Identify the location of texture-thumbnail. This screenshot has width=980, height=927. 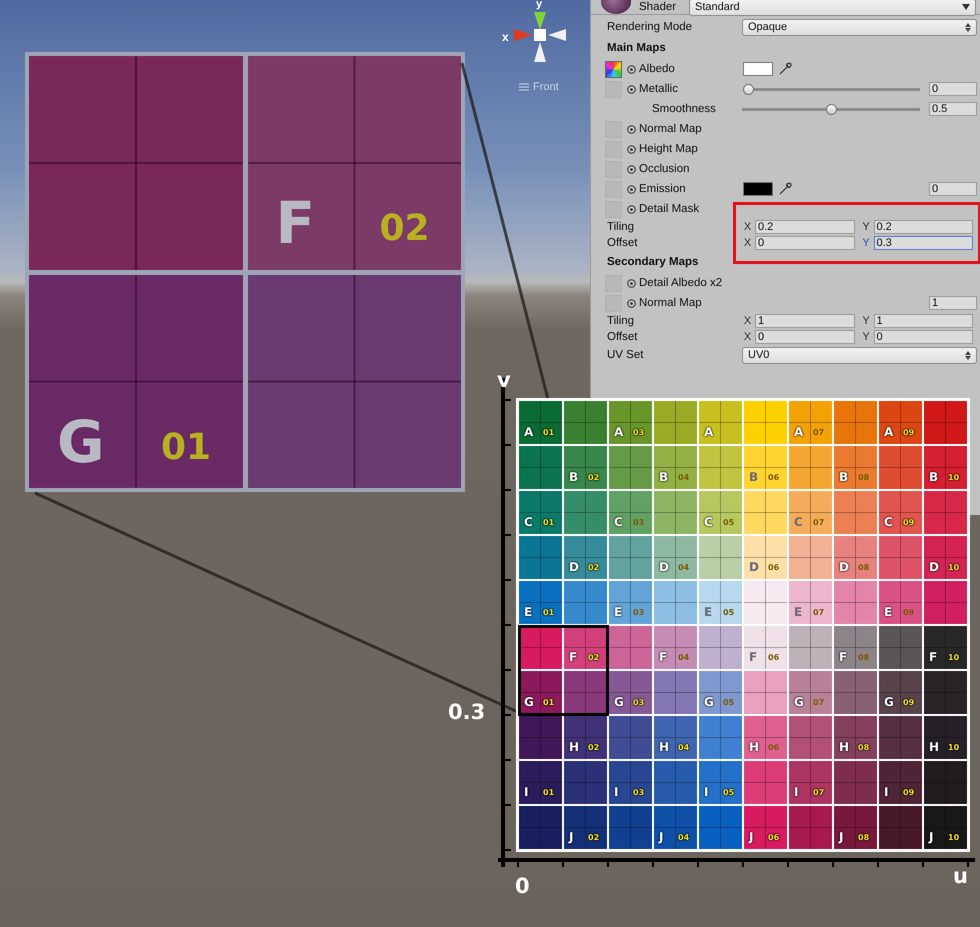
(613, 69).